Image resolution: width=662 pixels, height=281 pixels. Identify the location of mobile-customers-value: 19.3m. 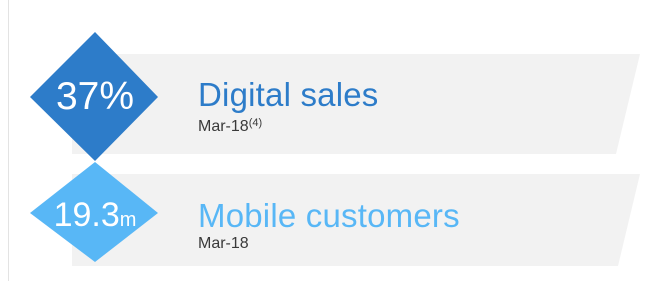
(95, 215).